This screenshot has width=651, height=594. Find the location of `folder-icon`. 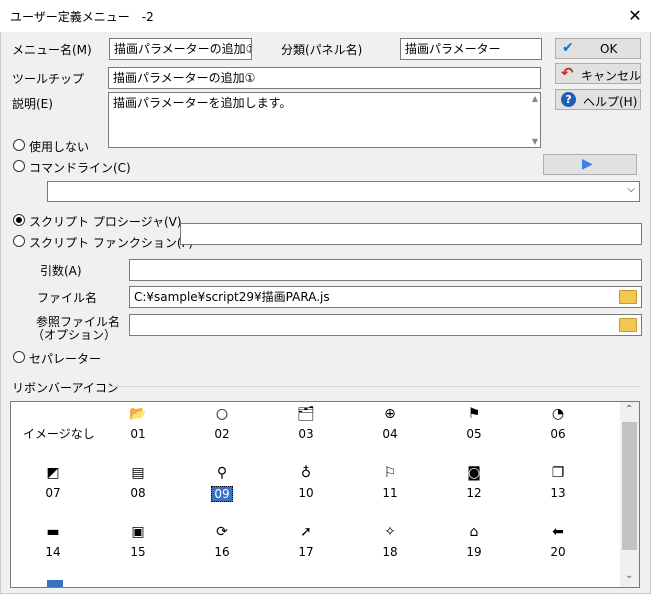

folder-icon is located at coordinates (628, 297).